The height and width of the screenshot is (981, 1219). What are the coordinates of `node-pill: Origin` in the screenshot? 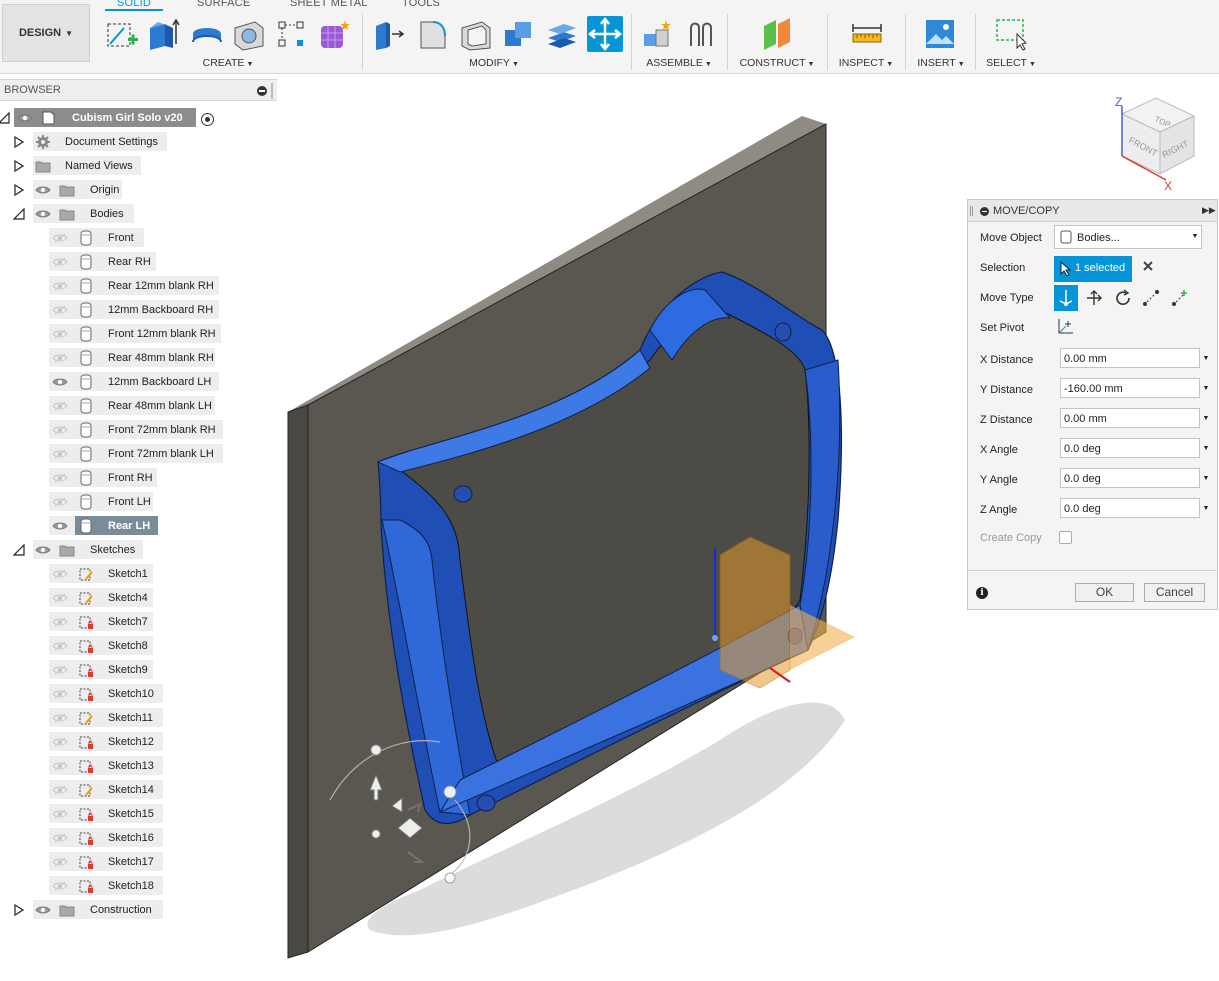 It's located at (77, 189).